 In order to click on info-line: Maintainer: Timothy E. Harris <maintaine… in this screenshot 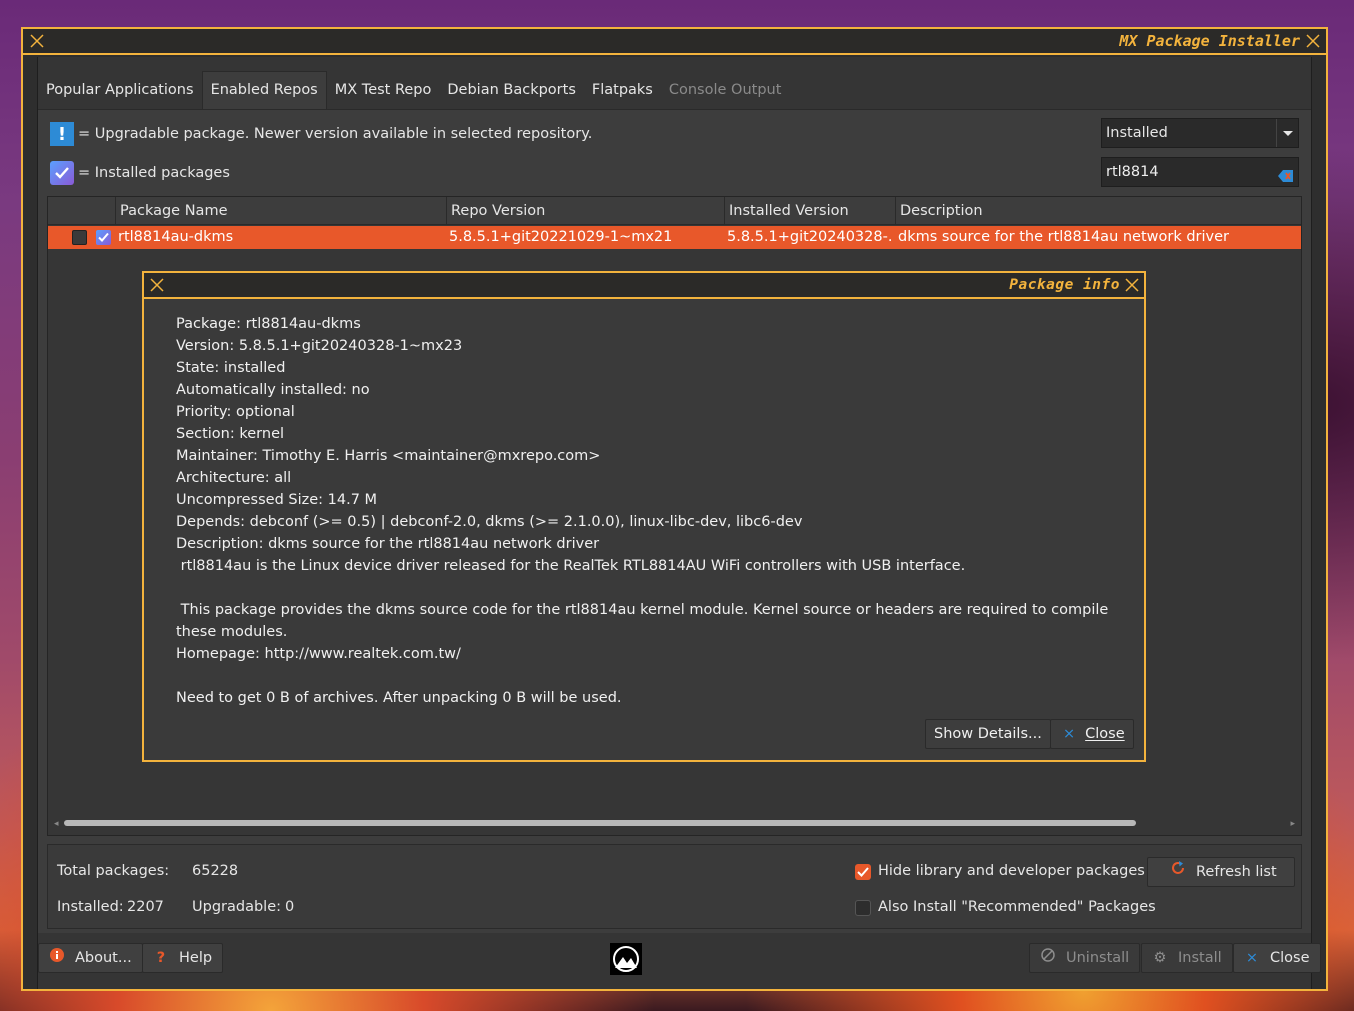, I will do `click(388, 456)`.